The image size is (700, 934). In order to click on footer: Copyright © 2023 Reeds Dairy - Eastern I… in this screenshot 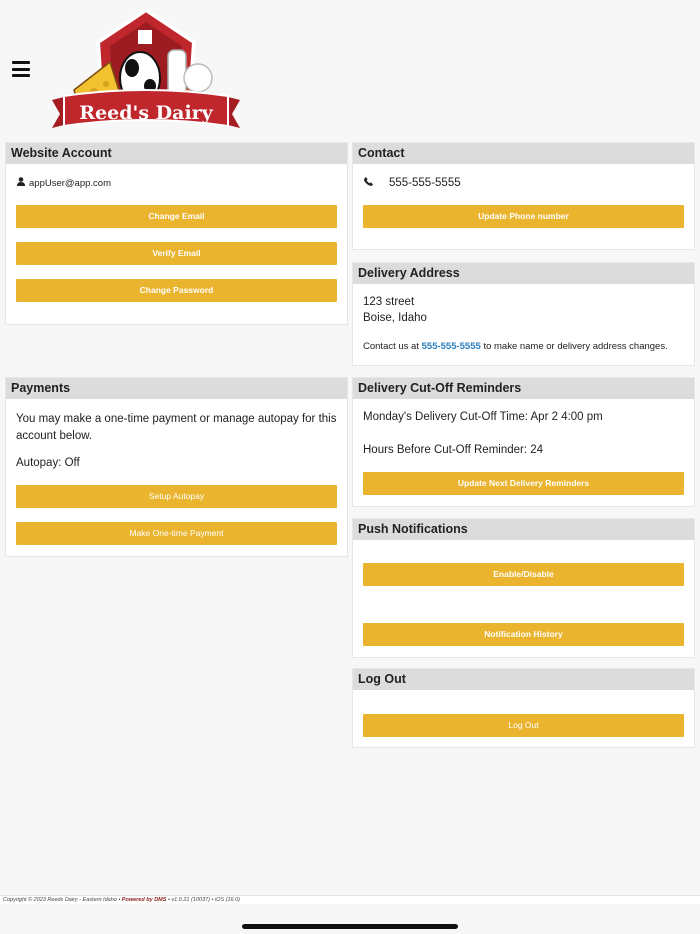, I will do `click(350, 899)`.